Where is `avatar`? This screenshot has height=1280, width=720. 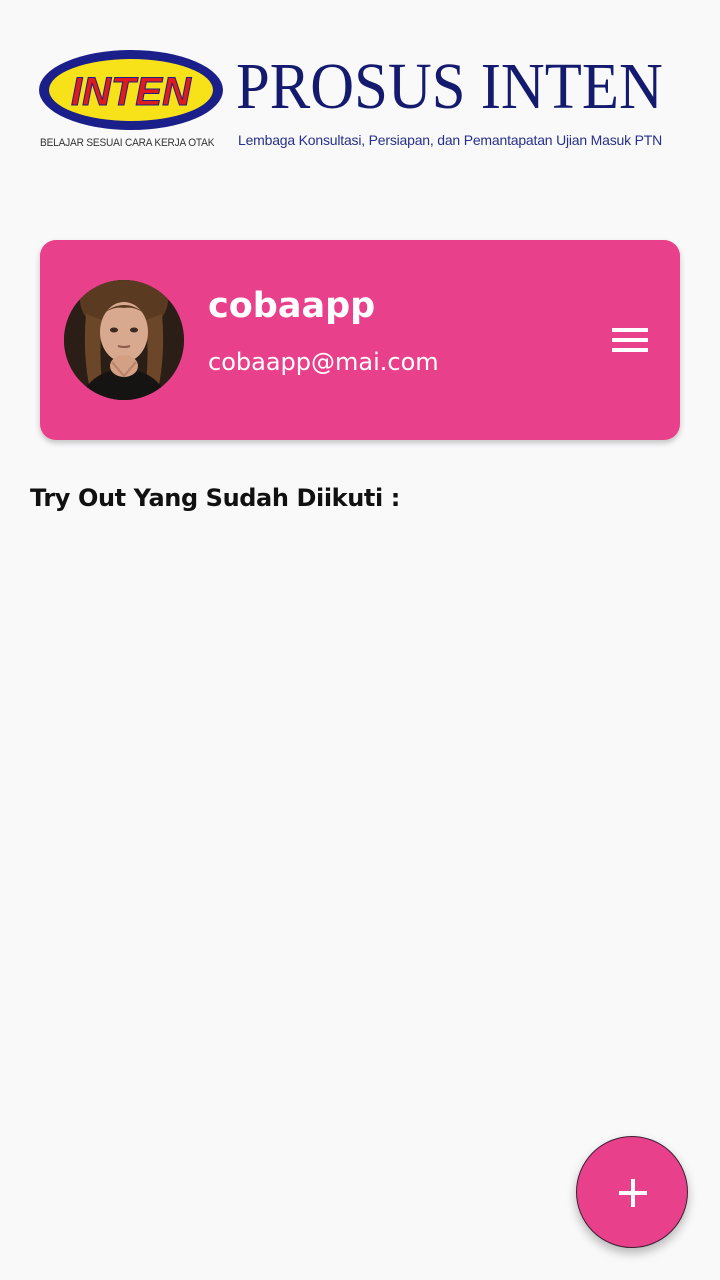
avatar is located at coordinates (124, 340).